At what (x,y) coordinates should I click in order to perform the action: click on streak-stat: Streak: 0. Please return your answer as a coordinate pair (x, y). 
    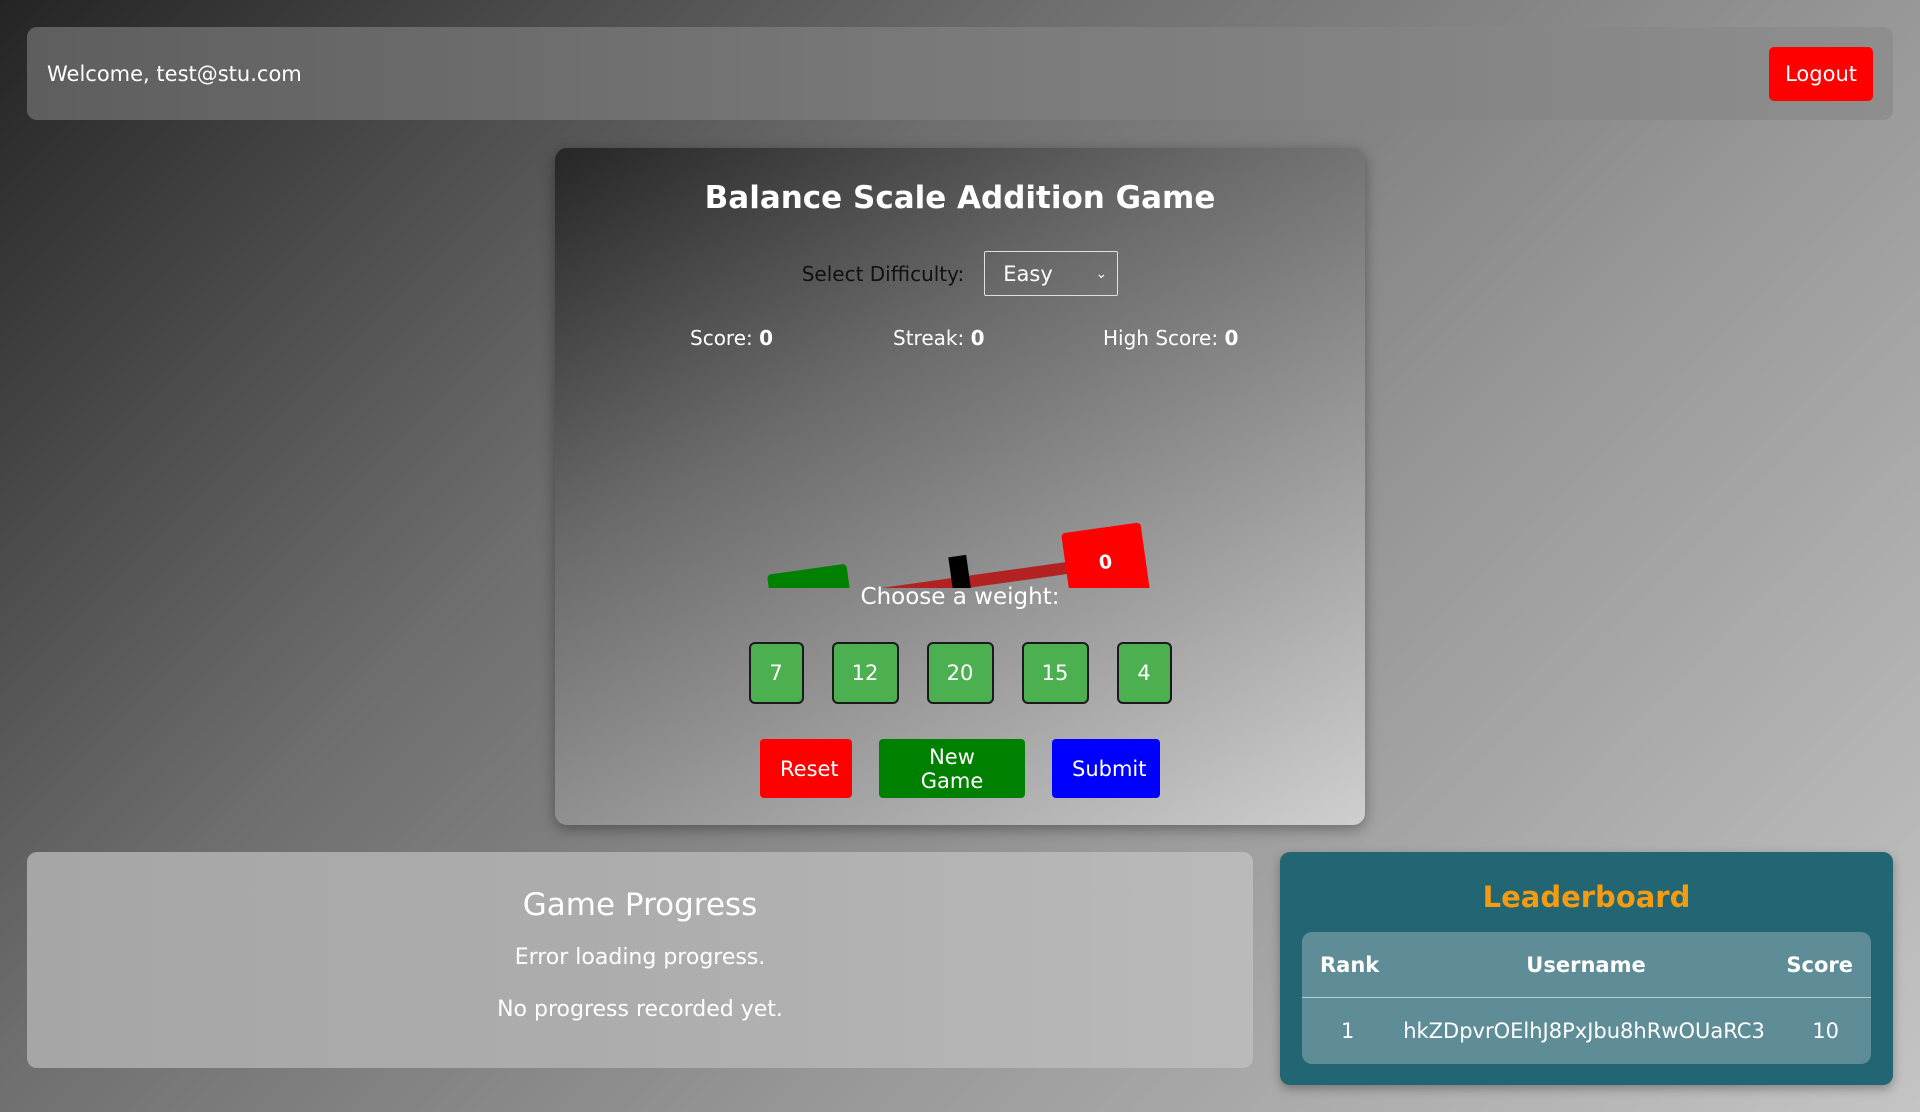
    Looking at the image, I should click on (938, 338).